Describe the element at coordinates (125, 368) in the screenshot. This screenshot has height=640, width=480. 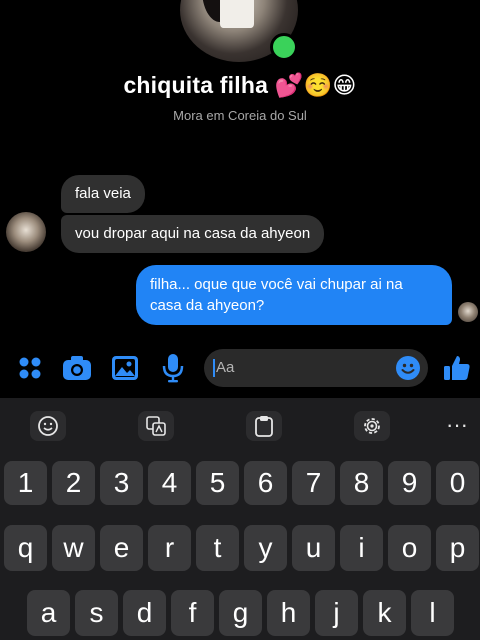
I see `image-icon` at that location.